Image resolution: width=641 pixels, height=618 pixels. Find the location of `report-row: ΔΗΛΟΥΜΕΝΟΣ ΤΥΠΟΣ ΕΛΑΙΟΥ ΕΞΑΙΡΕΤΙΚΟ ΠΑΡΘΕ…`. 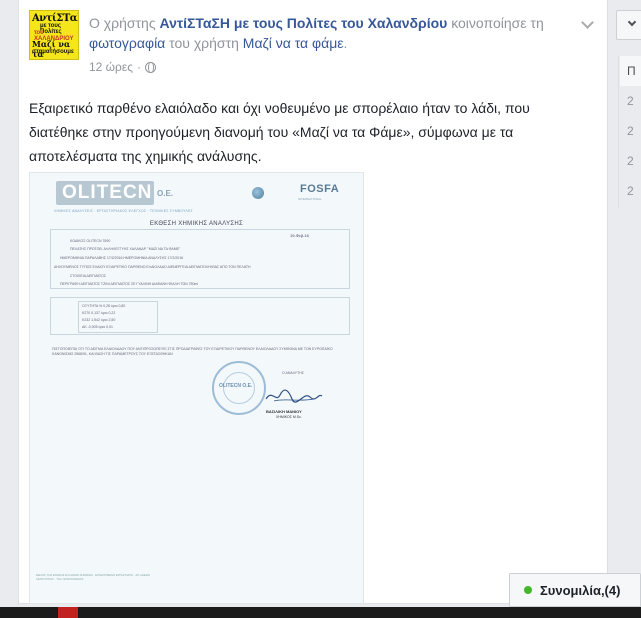

report-row: ΔΗΛΟΥΜΕΝΟΣ ΤΥΠΟΣ ΕΛΑΙΟΥ ΕΞΑΙΡΕΤΙΚΟ ΠΑΡΘΕ… is located at coordinates (152, 267).